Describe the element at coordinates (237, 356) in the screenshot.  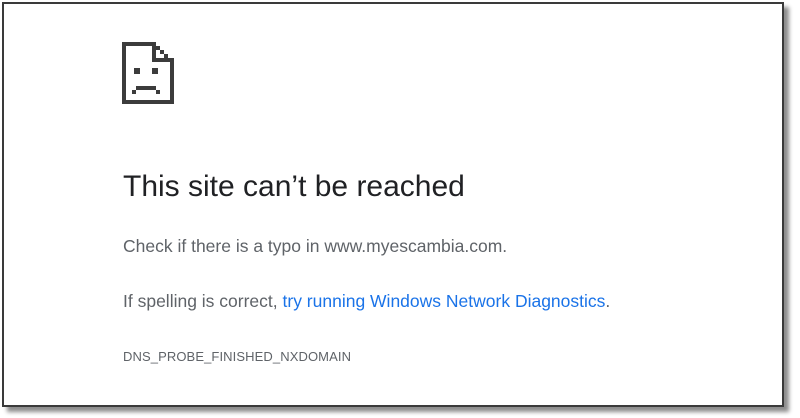
I see `error-code: DNS_PROBE_FINISHED_NXDOMAIN` at that location.